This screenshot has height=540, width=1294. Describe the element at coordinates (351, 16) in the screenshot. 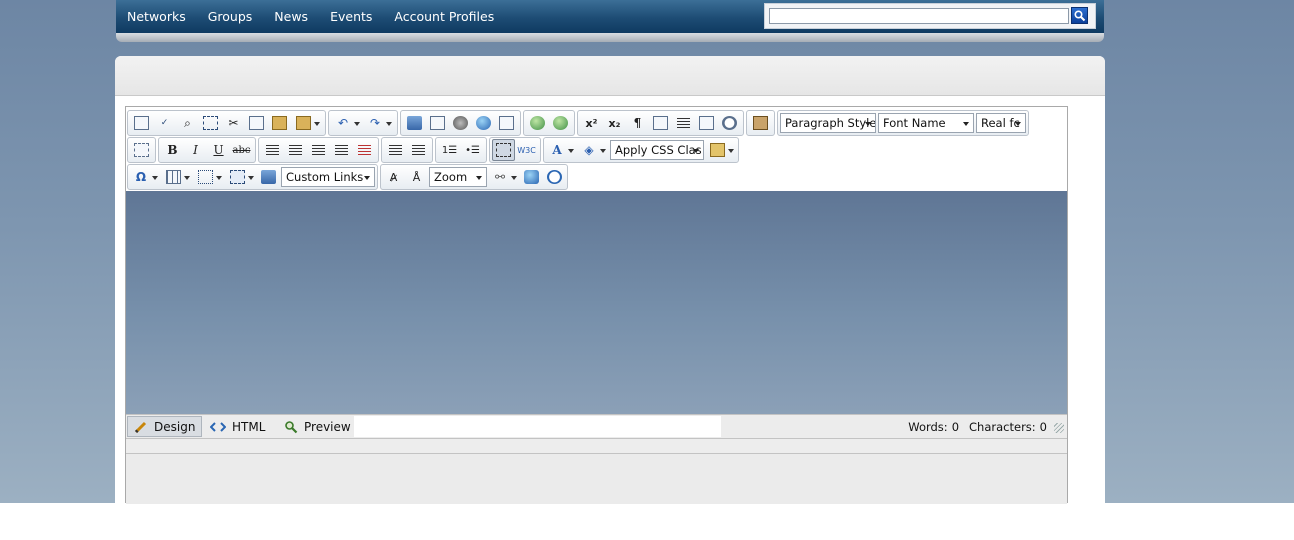

I see `nav-link-events: Events` at that location.